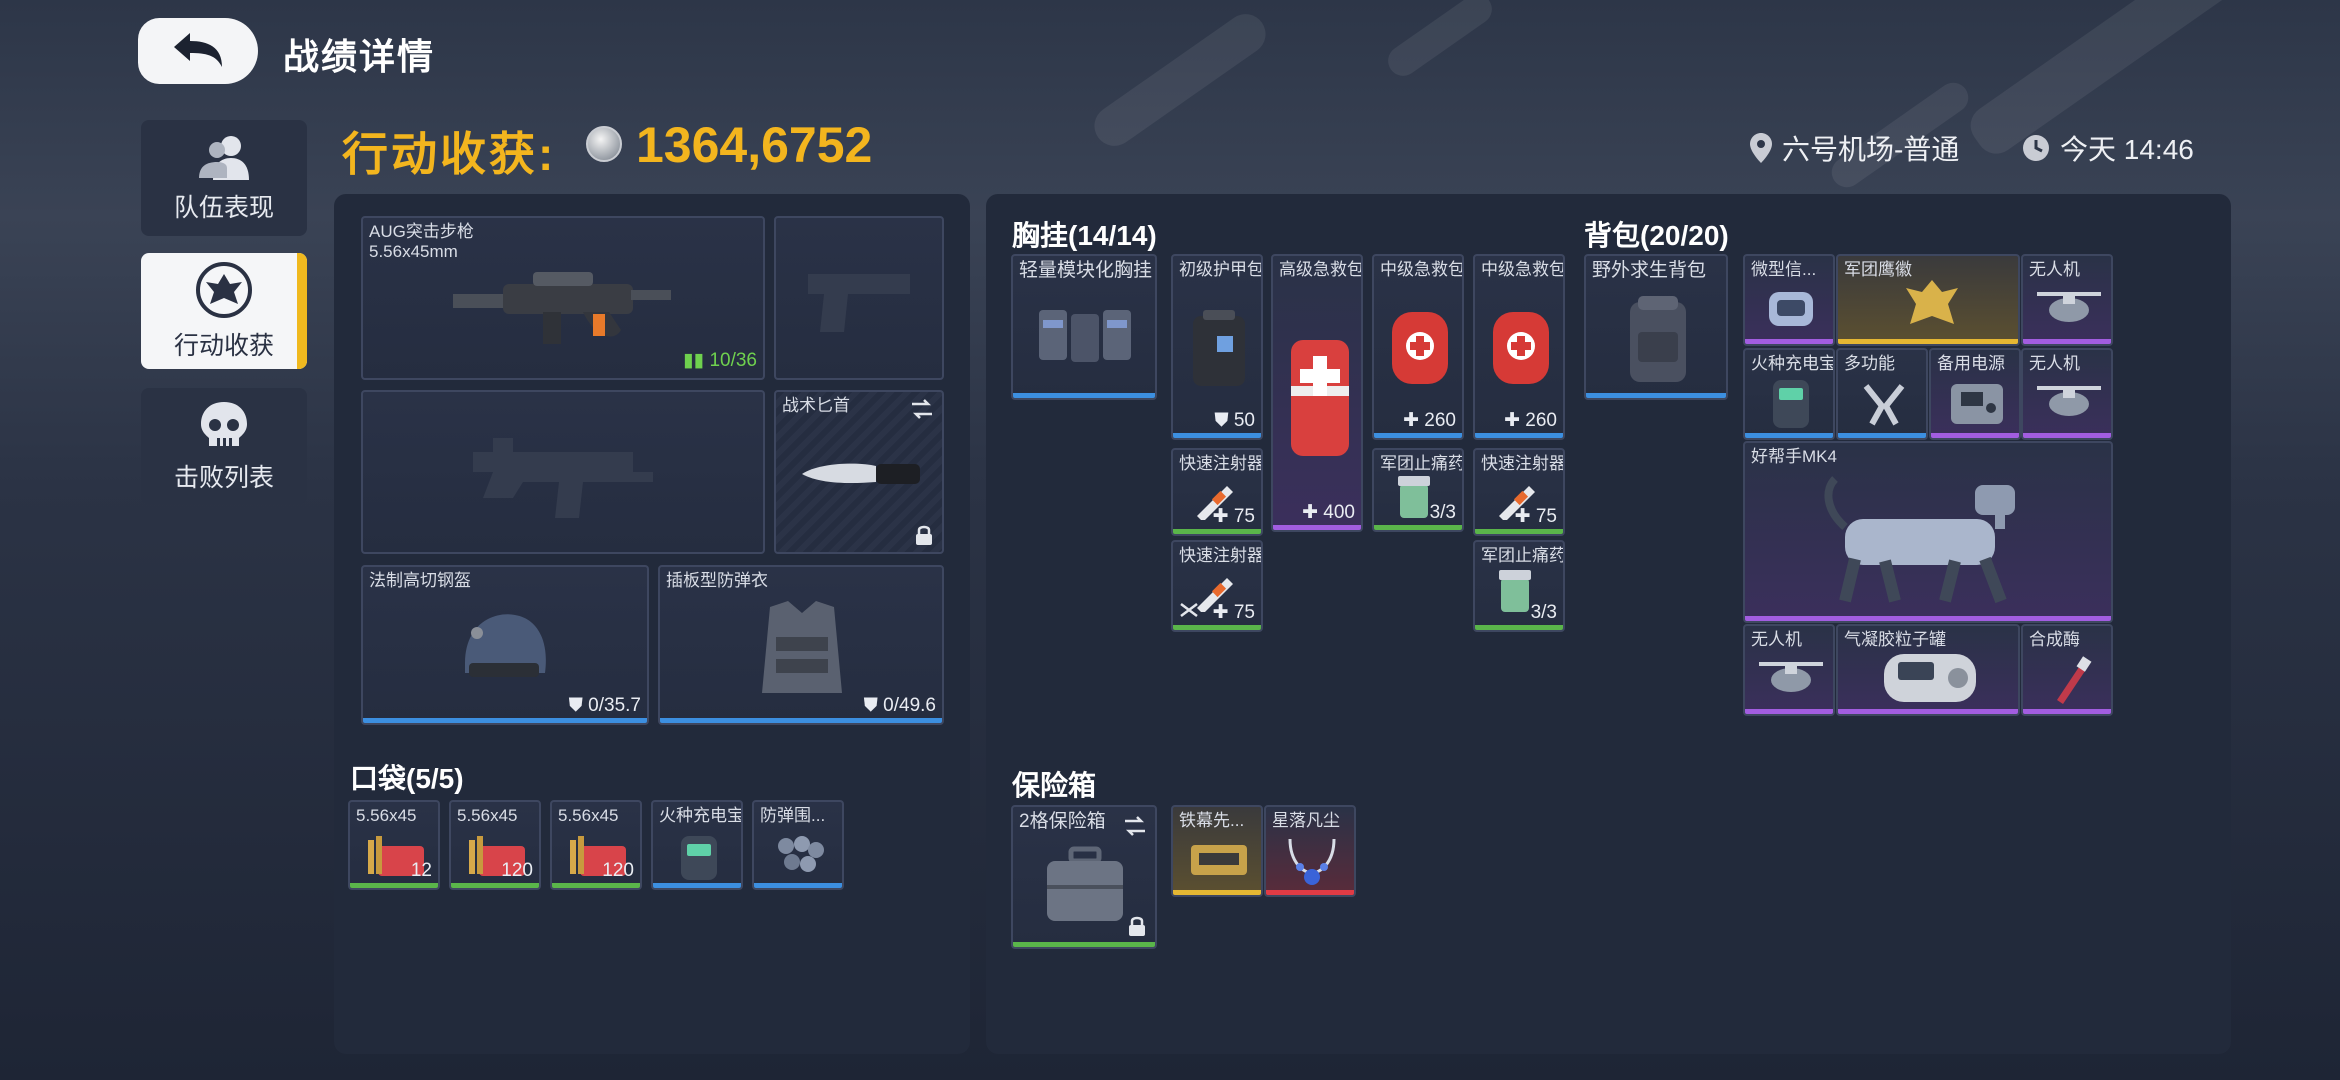 Image resolution: width=2340 pixels, height=1080 pixels. Describe the element at coordinates (1977, 404) in the screenshot. I see `battery-icon` at that location.